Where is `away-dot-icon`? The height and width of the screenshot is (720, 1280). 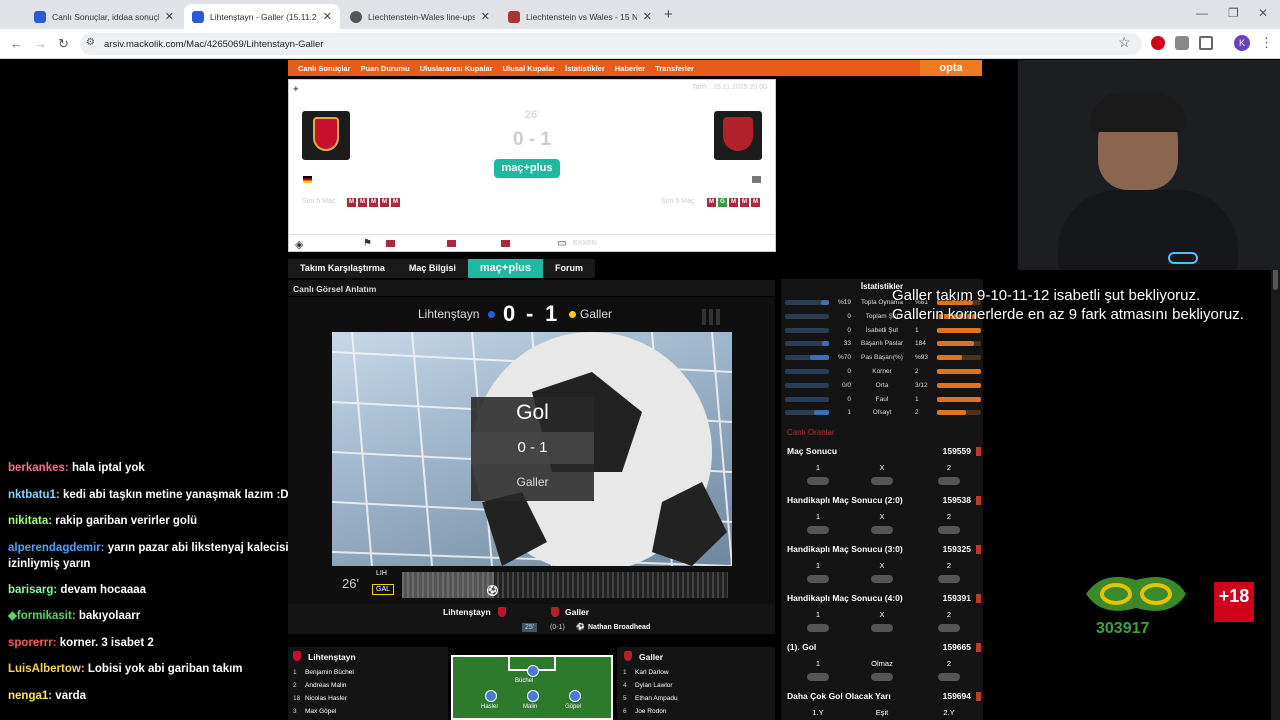
away-dot-icon is located at coordinates (572, 314).